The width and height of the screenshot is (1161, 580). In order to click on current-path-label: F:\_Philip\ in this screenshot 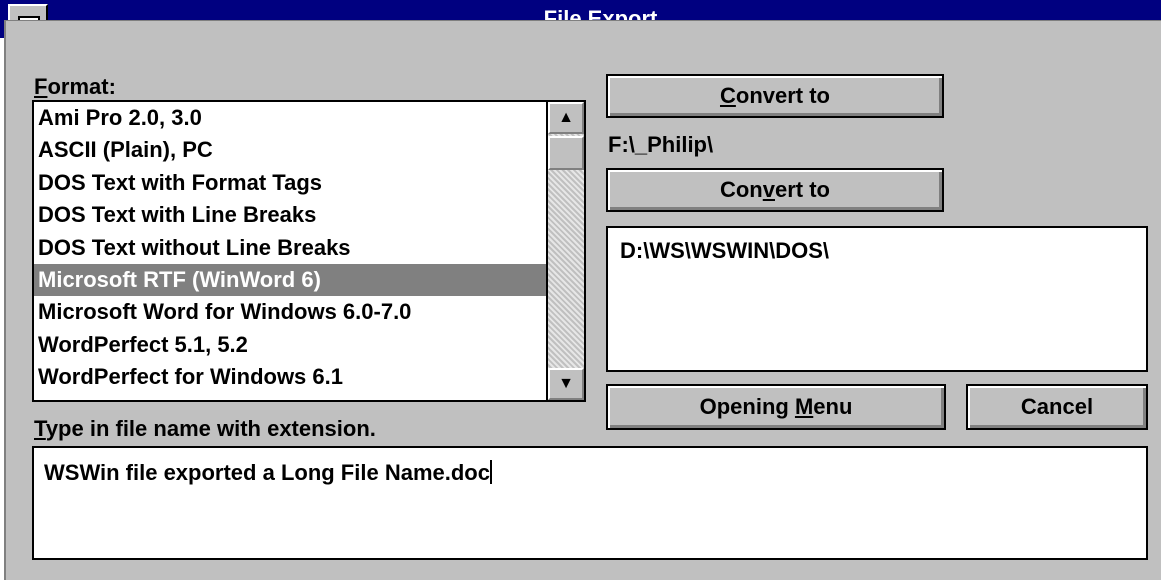, I will do `click(661, 144)`.